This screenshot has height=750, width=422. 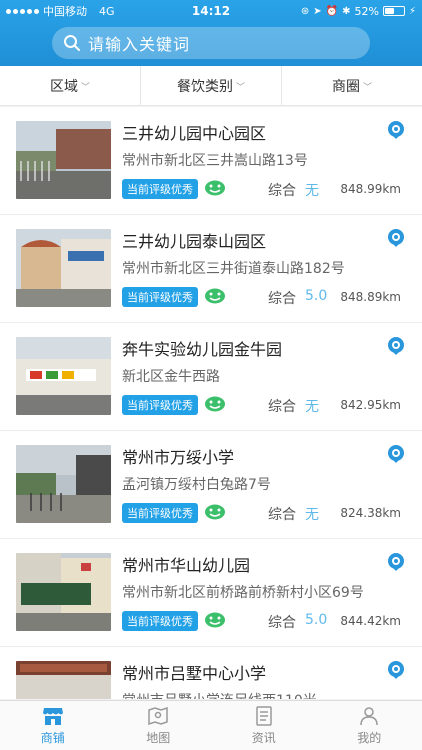 I want to click on filter-bar: 区域 ﹀ 餐饮类别 ﹀ 商圈 ﹀, so click(x=211, y=86).